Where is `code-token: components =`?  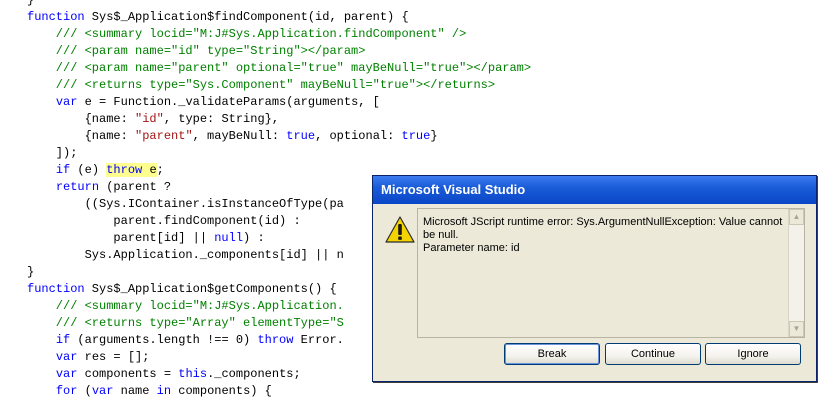 code-token: components = is located at coordinates (128, 374).